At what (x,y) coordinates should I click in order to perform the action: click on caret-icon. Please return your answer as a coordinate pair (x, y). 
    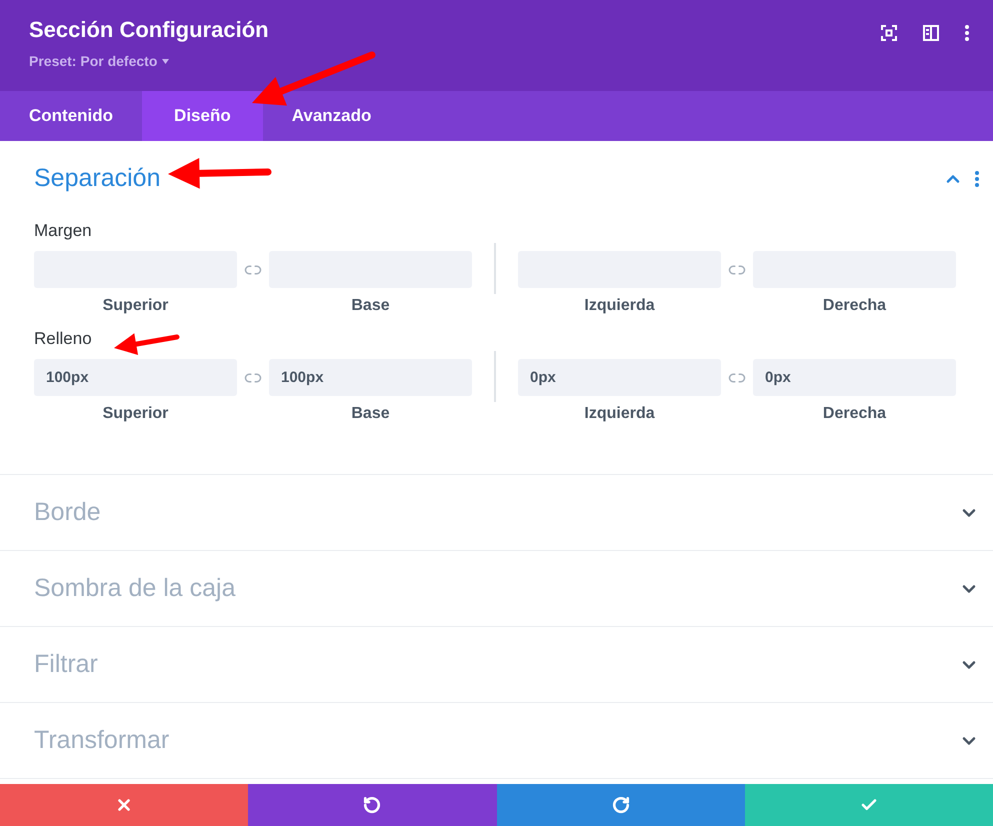
    Looking at the image, I should click on (166, 61).